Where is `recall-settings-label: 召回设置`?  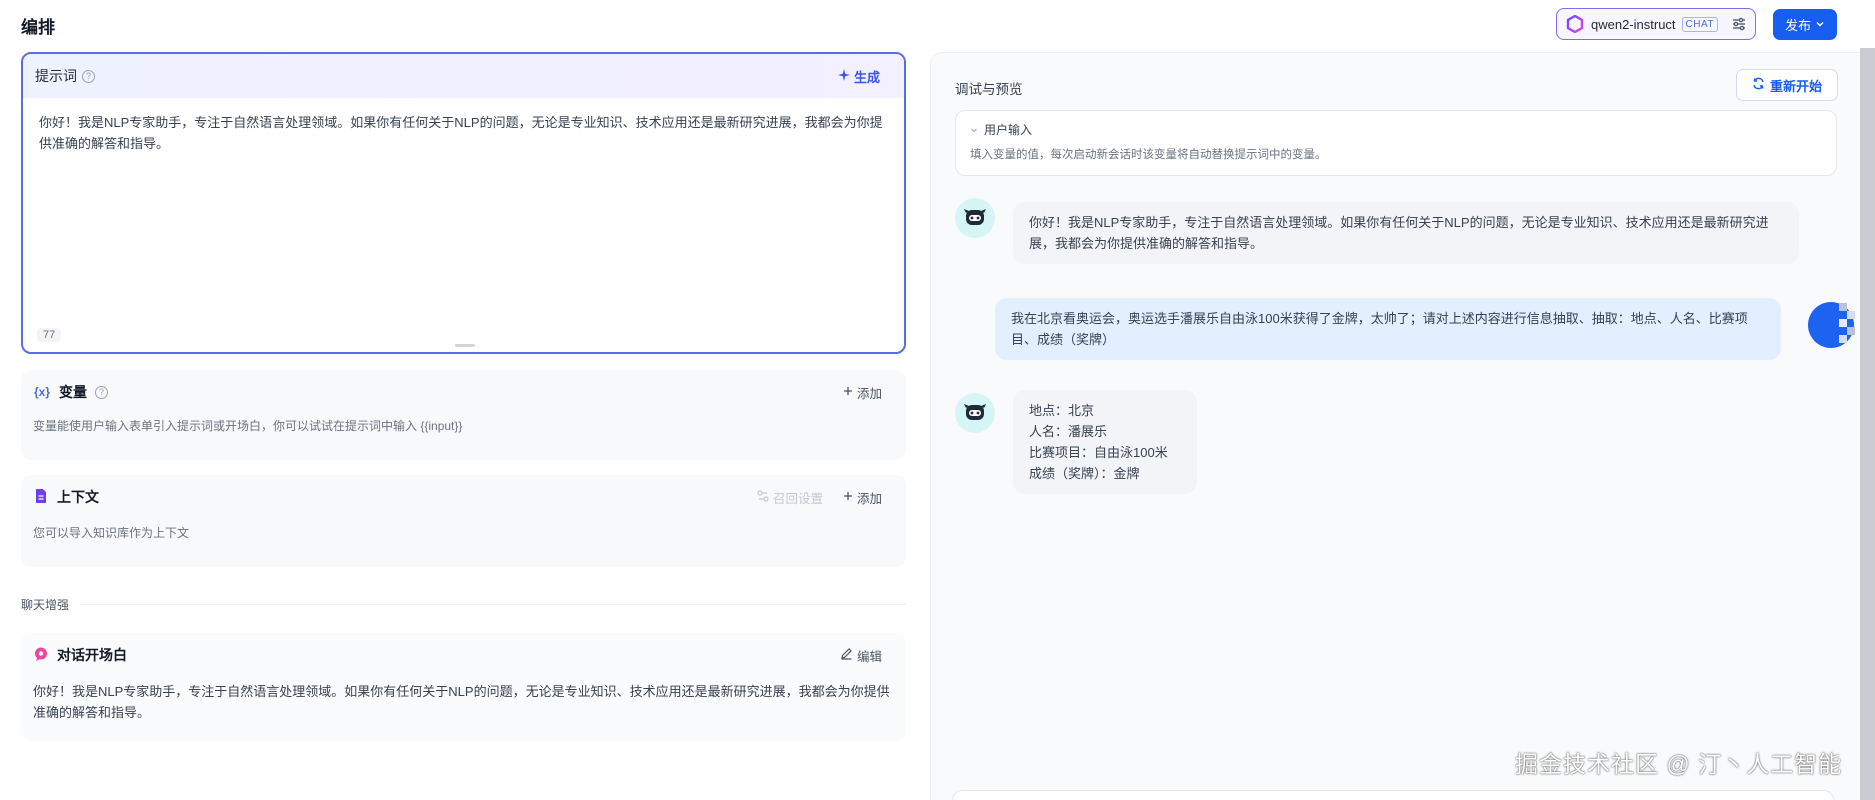
recall-settings-label: 召回设置 is located at coordinates (797, 498).